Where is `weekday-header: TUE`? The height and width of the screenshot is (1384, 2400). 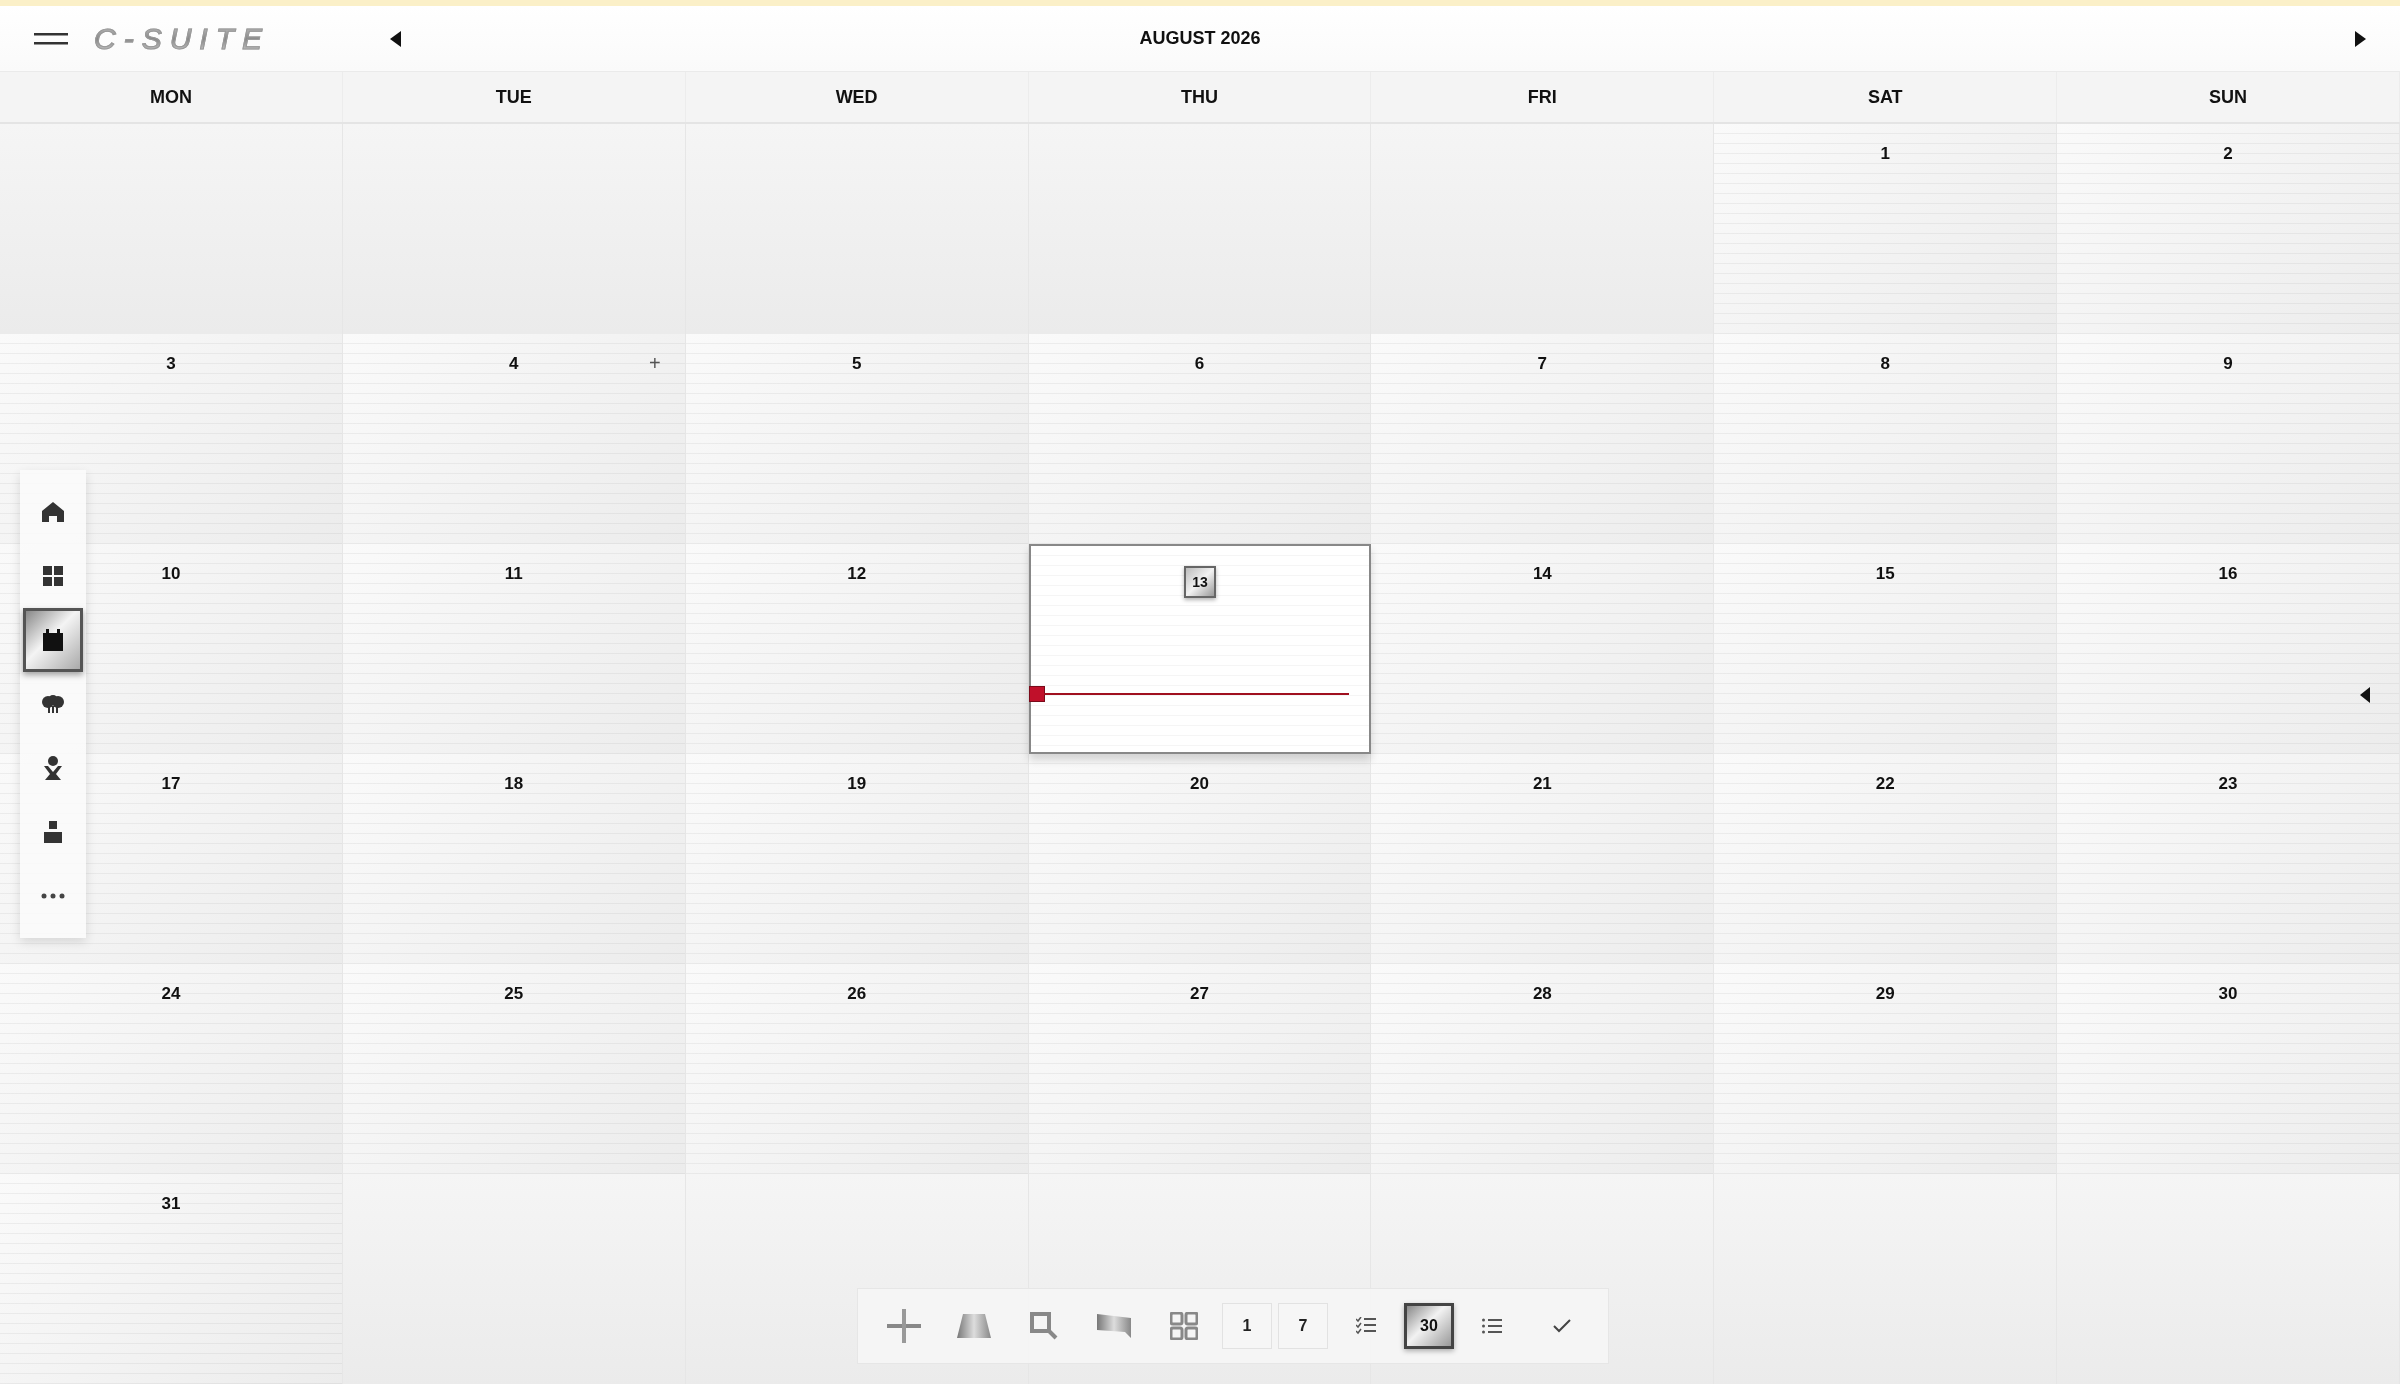
weekday-header: TUE is located at coordinates (514, 97).